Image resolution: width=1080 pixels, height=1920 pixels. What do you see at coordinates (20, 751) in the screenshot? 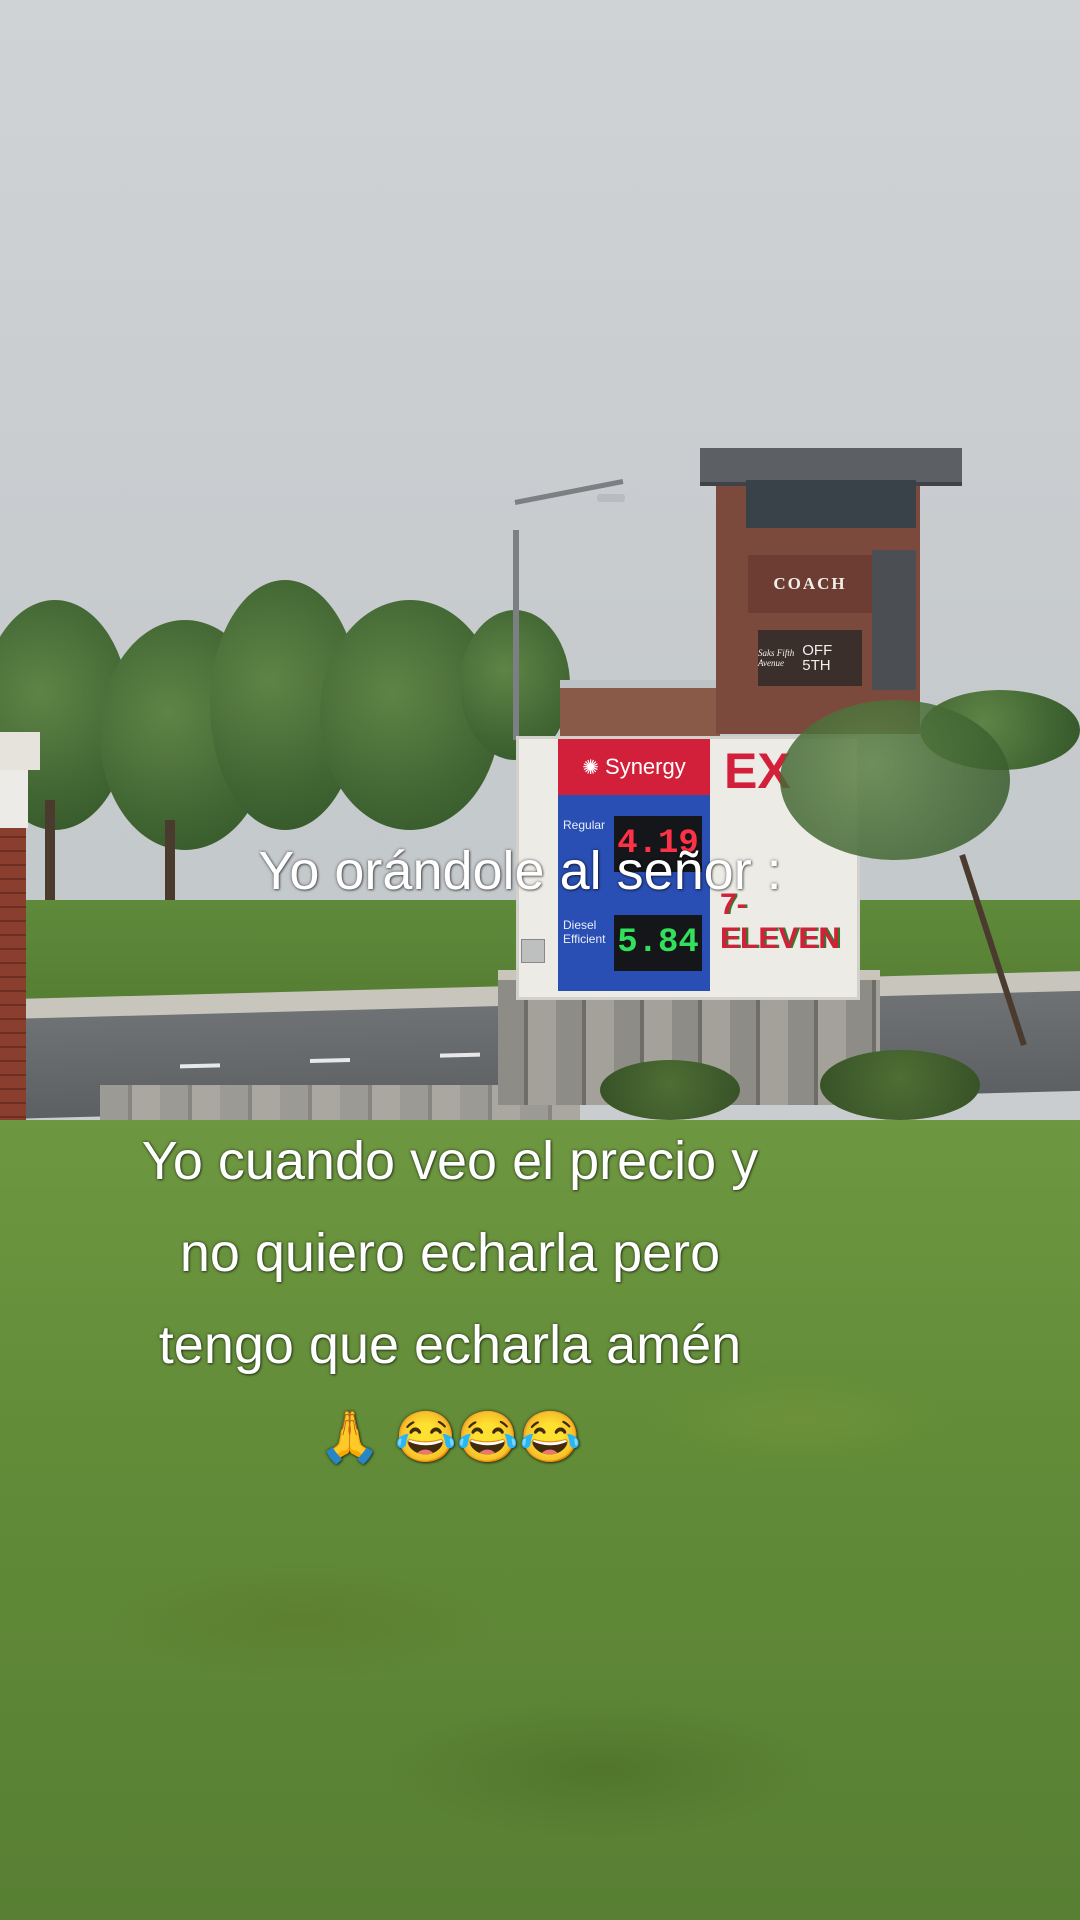
I see `post-cap` at bounding box center [20, 751].